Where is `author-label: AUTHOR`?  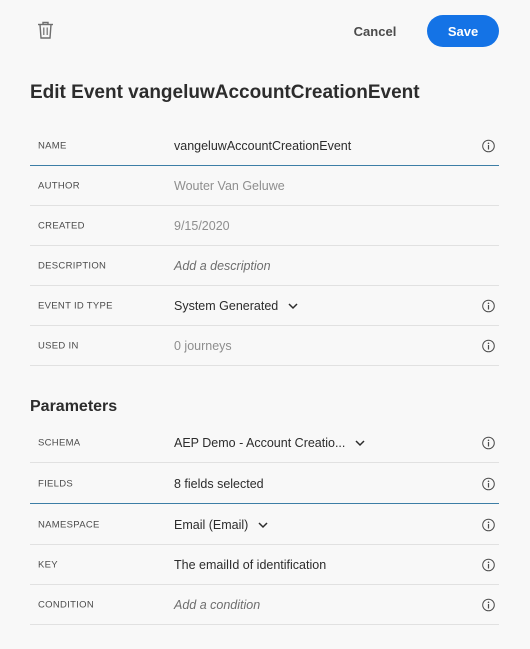
author-label: AUTHOR is located at coordinates (59, 185).